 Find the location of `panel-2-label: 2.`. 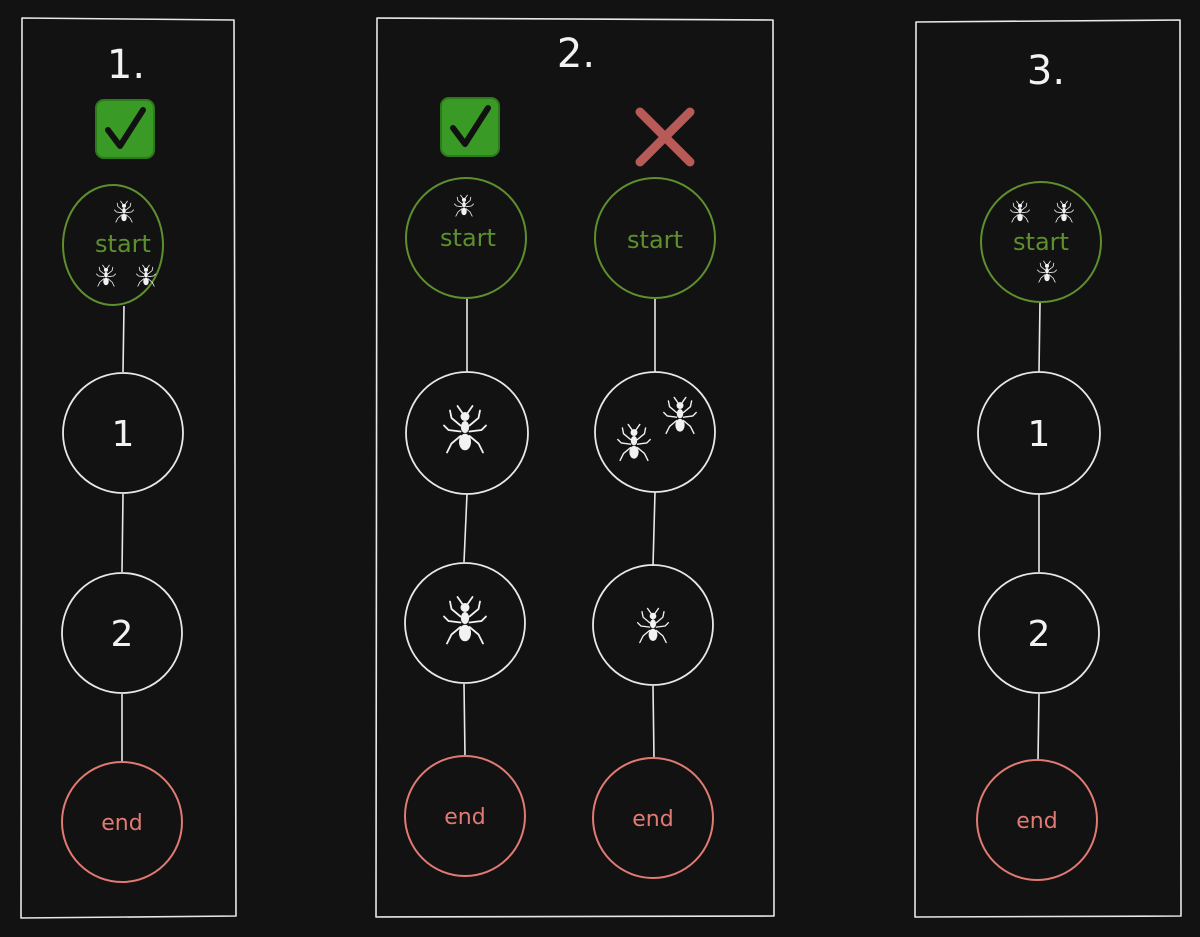

panel-2-label: 2. is located at coordinates (576, 54).